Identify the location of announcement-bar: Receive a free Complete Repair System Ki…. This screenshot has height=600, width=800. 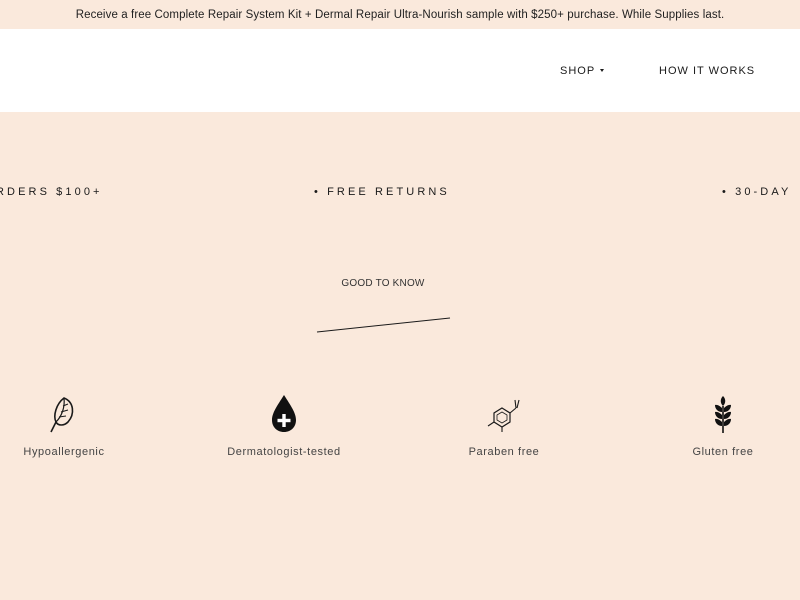
(400, 14).